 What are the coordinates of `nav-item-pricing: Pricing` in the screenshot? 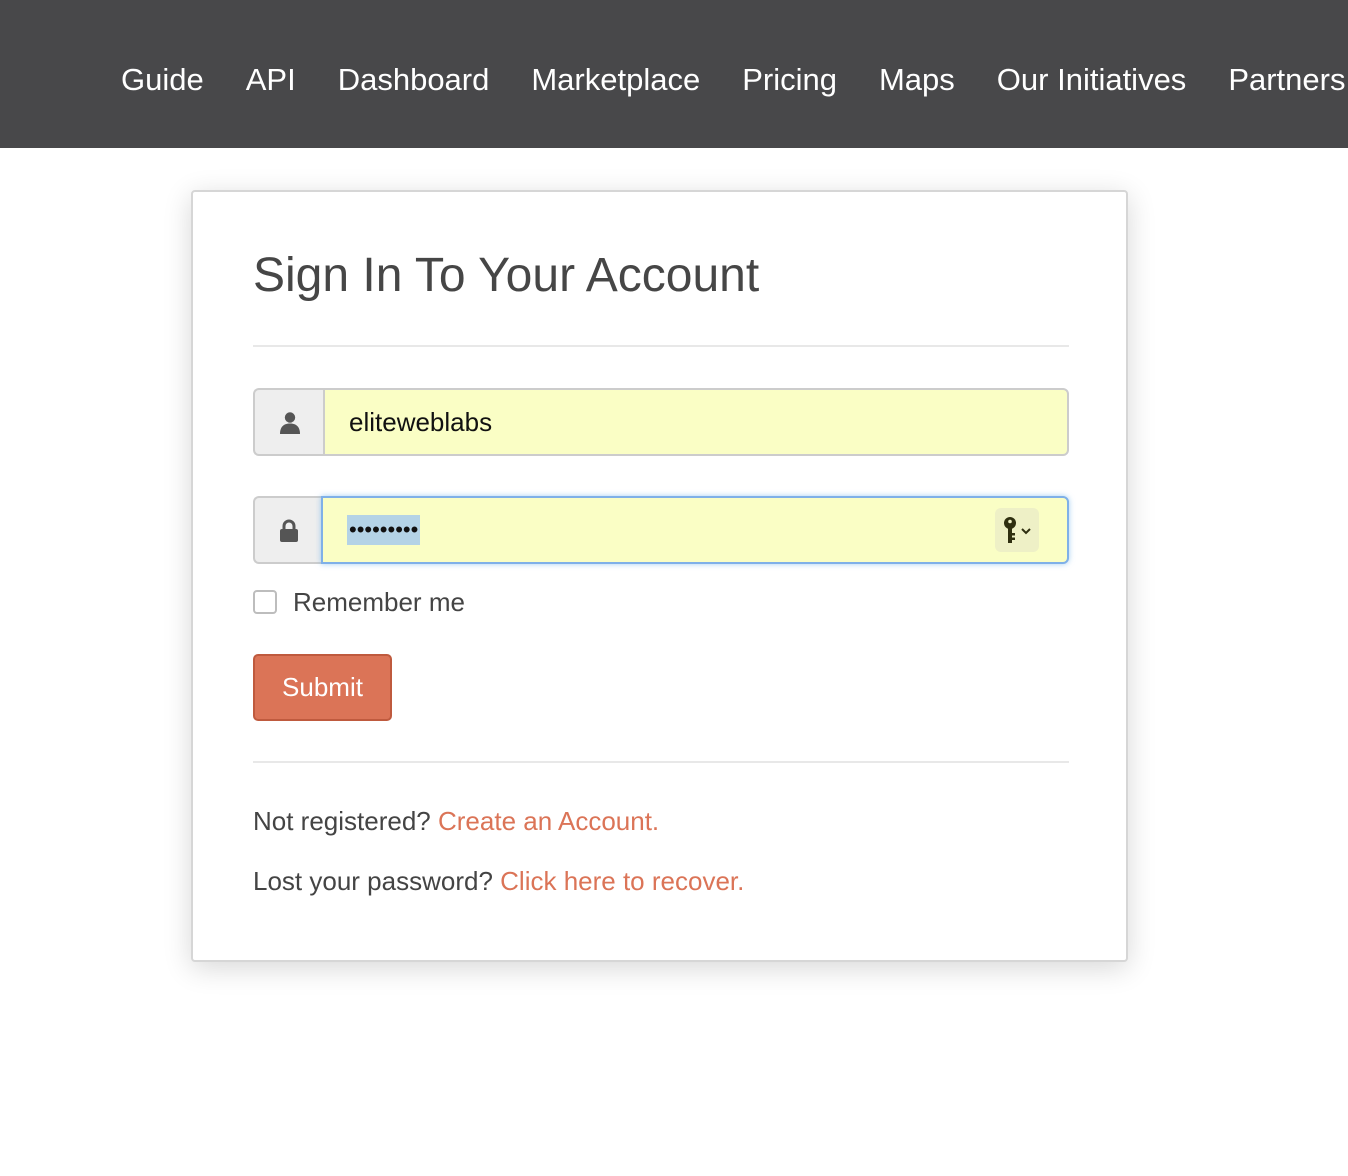 It's located at (789, 74).